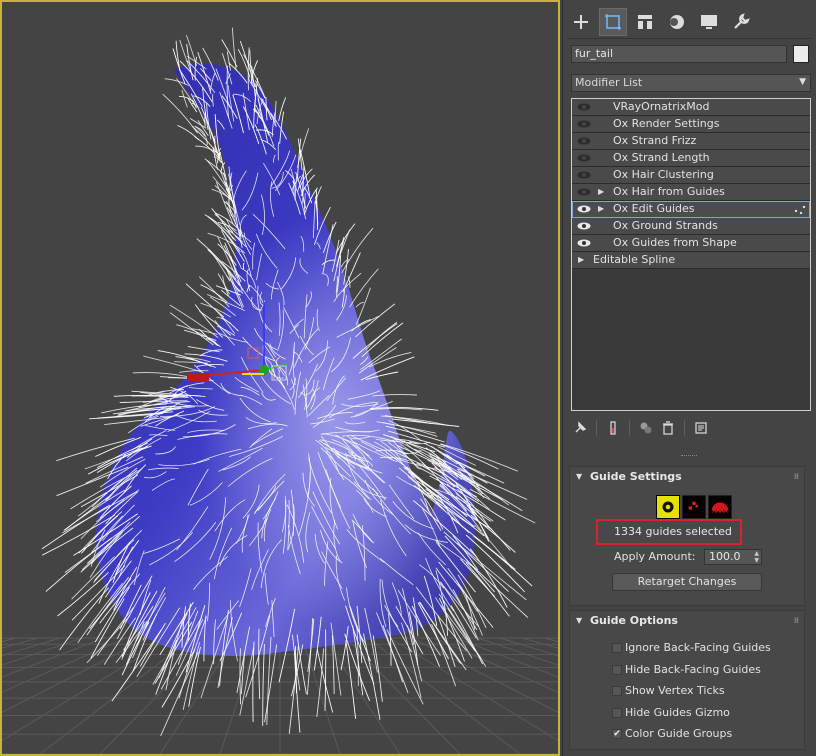  I want to click on show-end-result-button, so click(613, 428).